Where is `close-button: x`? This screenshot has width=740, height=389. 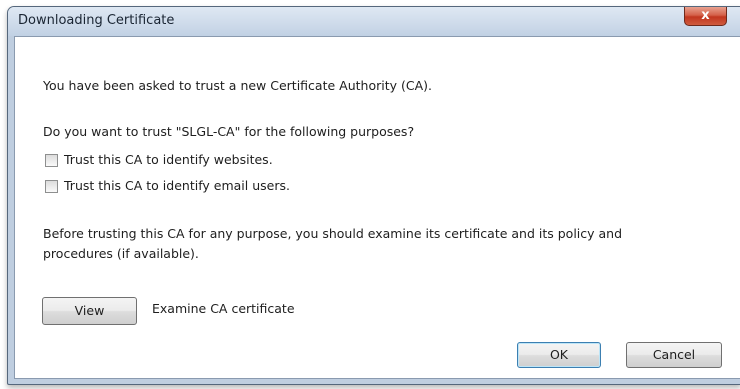 close-button: x is located at coordinates (705, 16).